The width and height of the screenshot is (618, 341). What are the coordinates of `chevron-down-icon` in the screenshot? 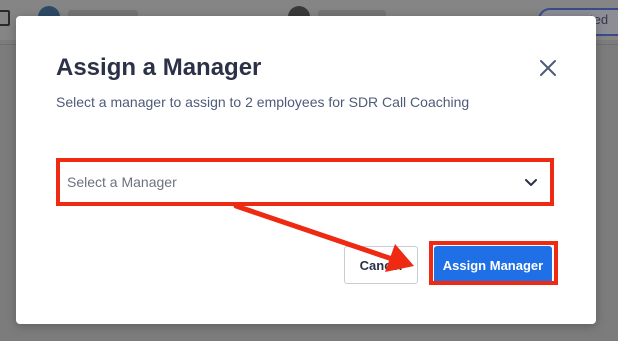 It's located at (531, 182).